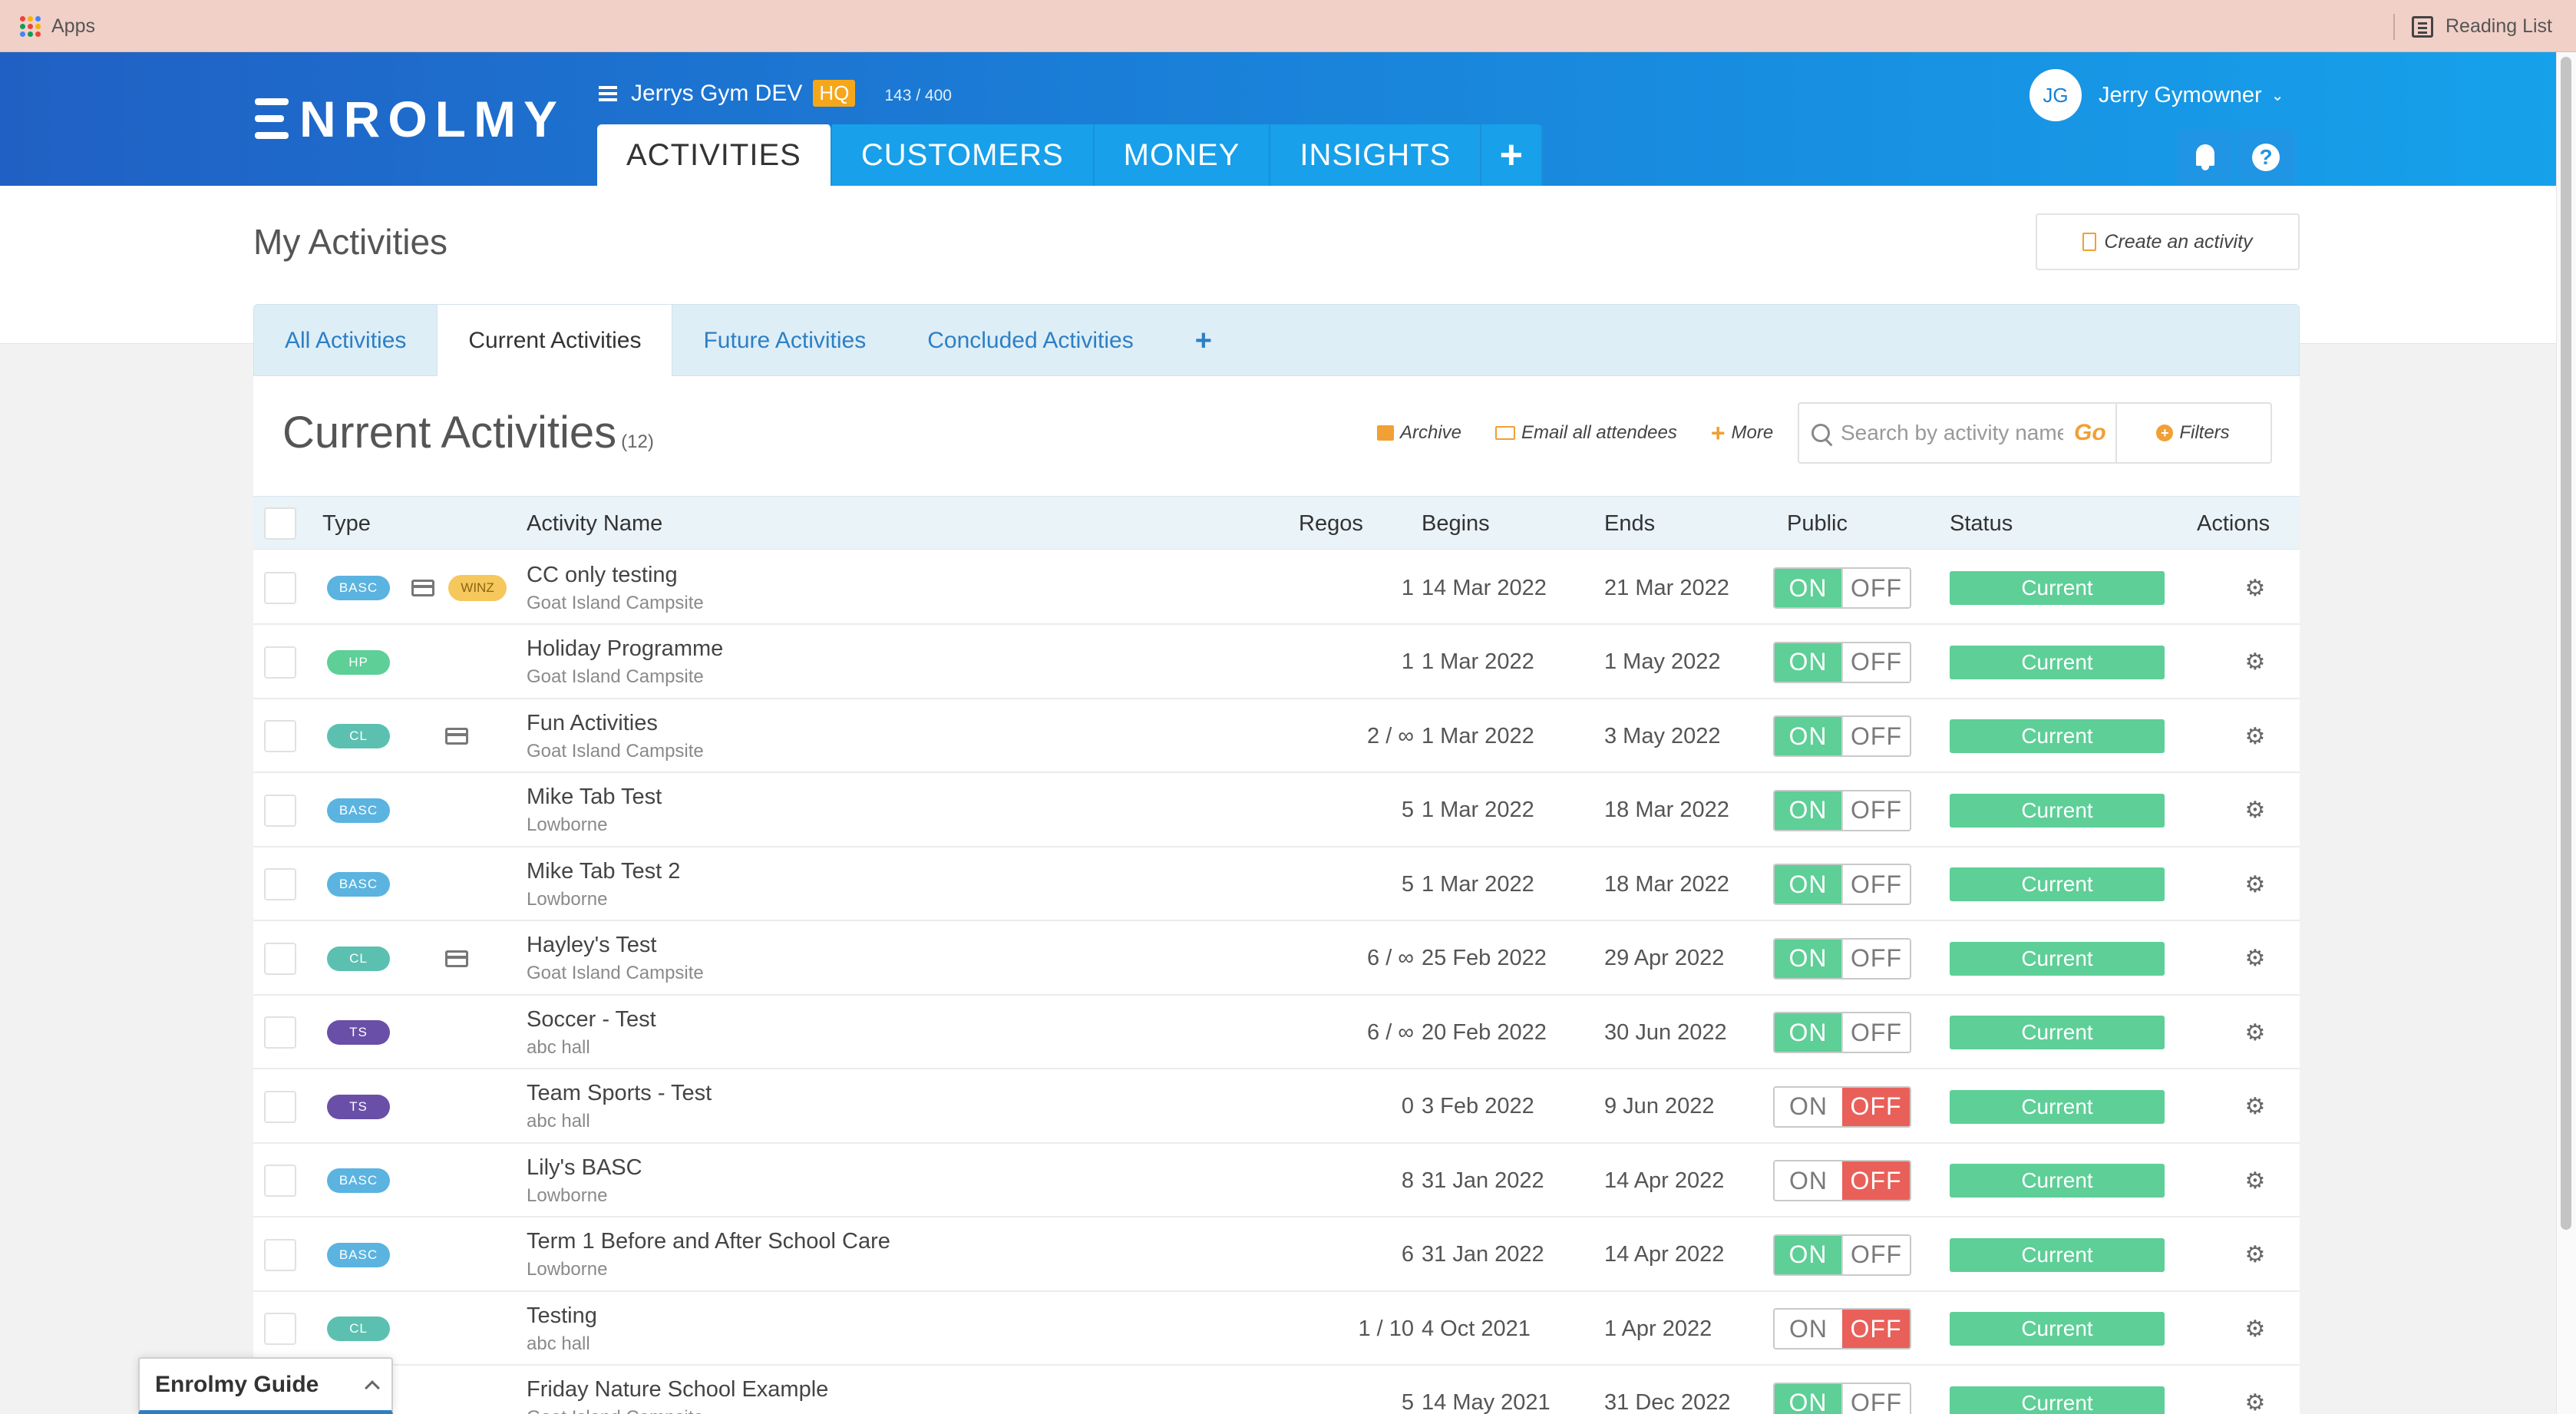  What do you see at coordinates (784, 341) in the screenshot?
I see `tab-future-activities: Future Activities` at bounding box center [784, 341].